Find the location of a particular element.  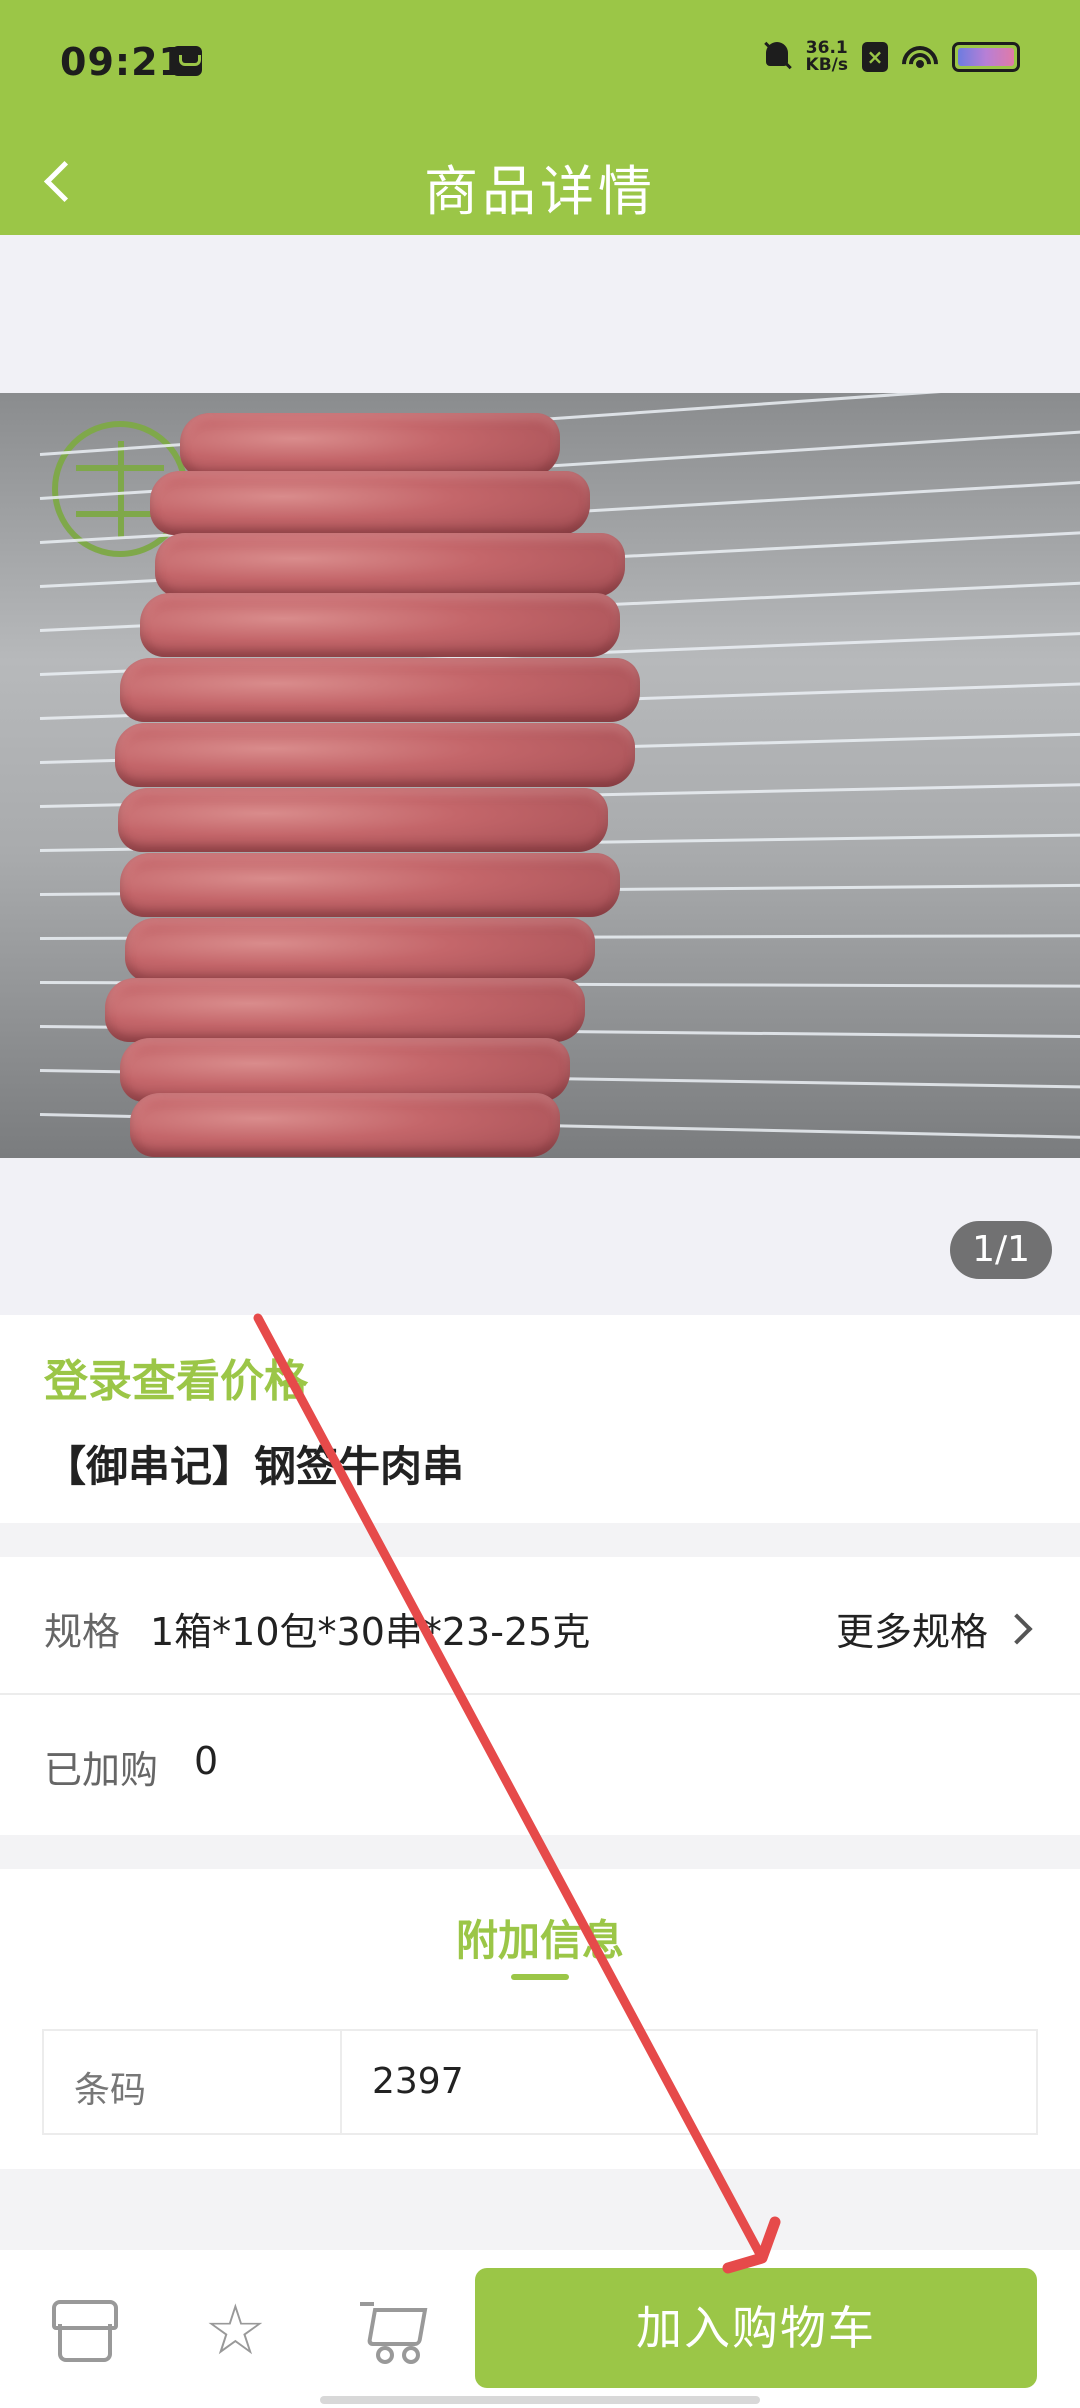

status-time: 09:21 is located at coordinates (123, 62).